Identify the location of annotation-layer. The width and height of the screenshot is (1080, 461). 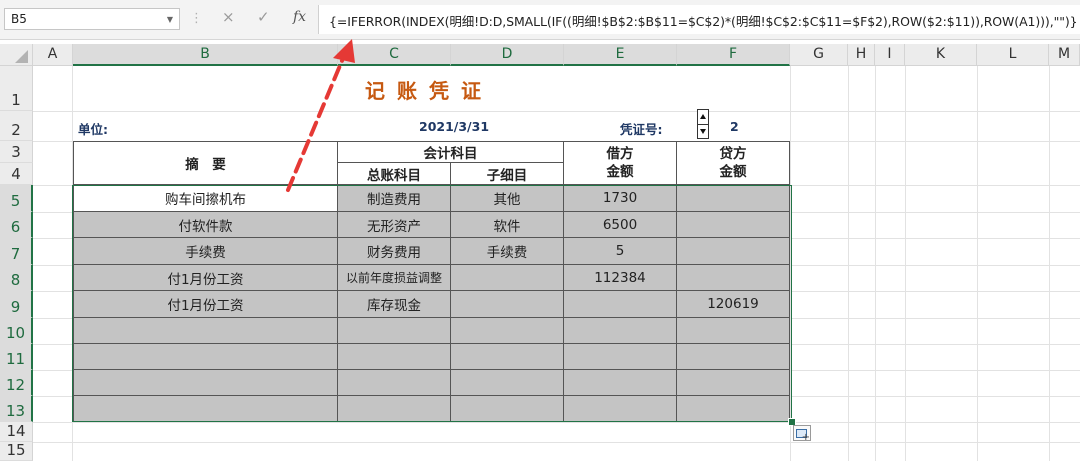
(320, 115).